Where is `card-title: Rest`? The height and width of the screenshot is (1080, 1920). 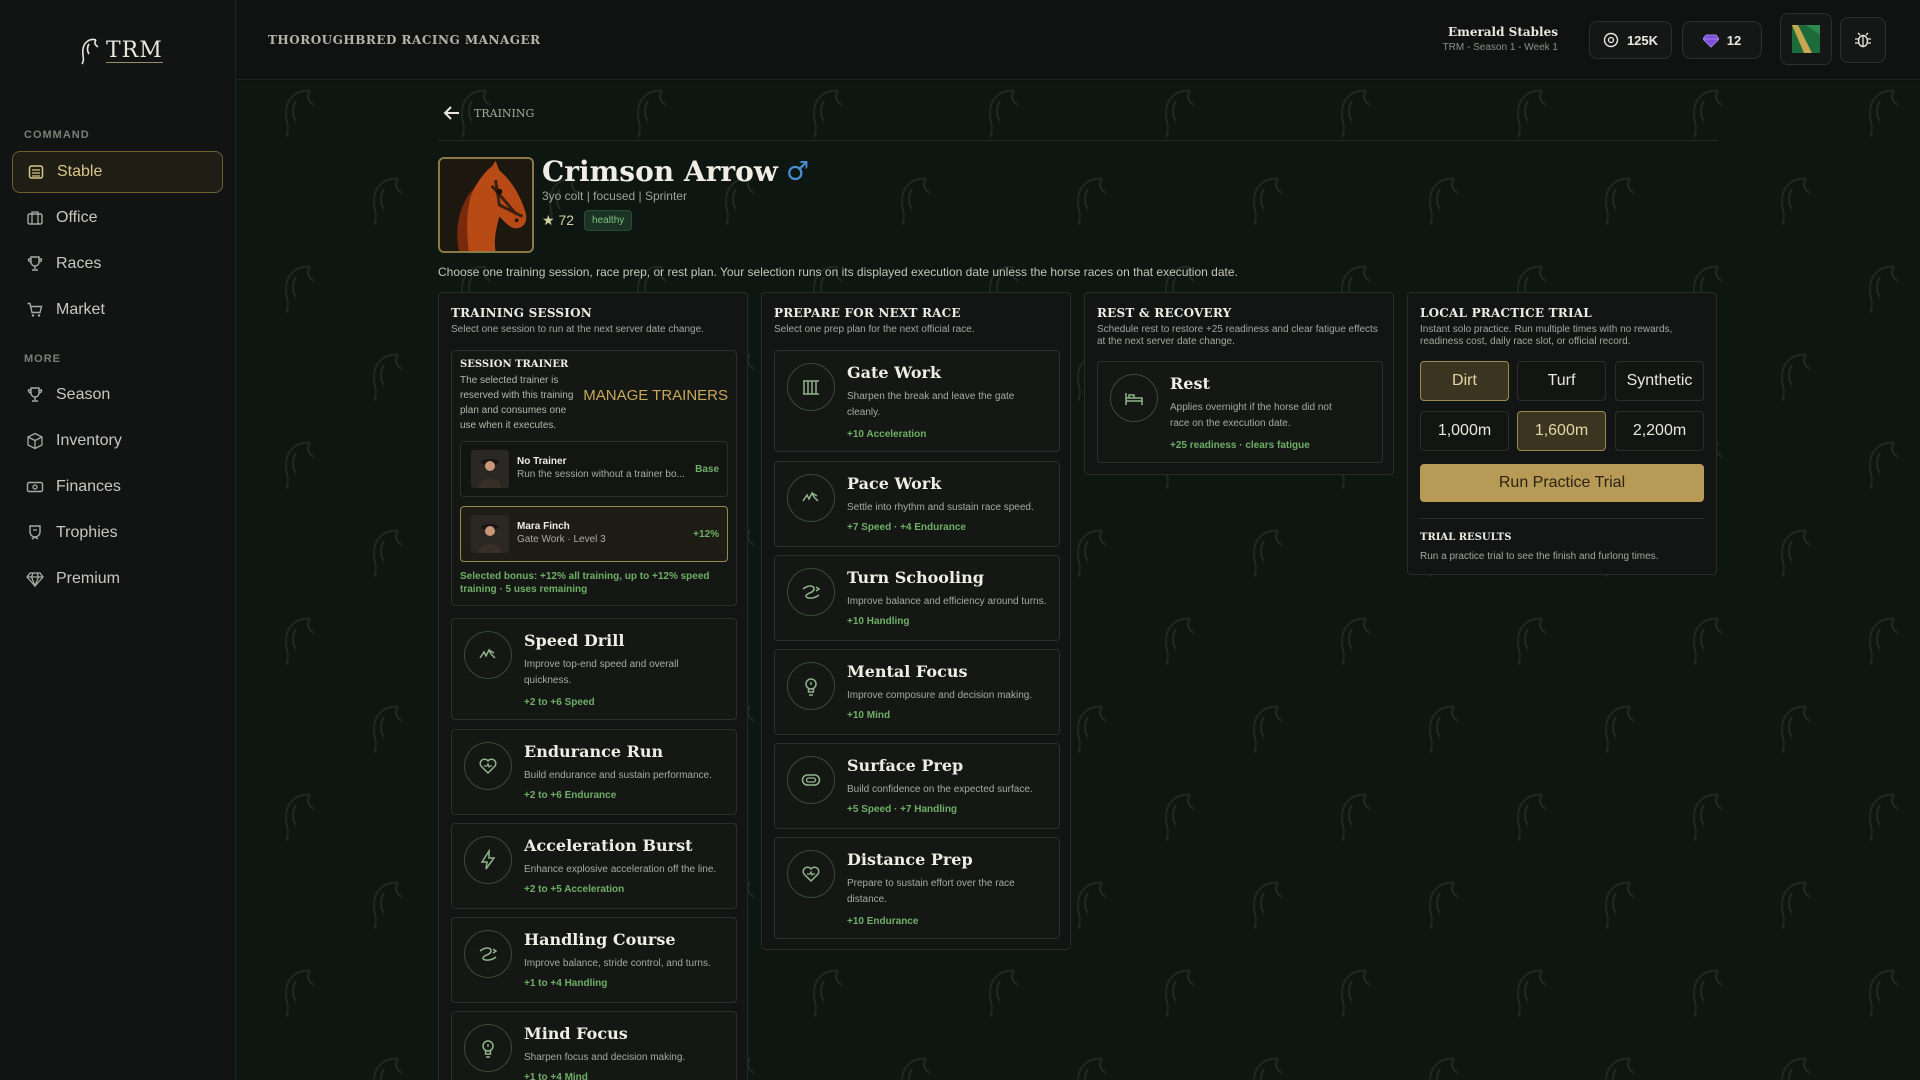
card-title: Rest is located at coordinates (1190, 383).